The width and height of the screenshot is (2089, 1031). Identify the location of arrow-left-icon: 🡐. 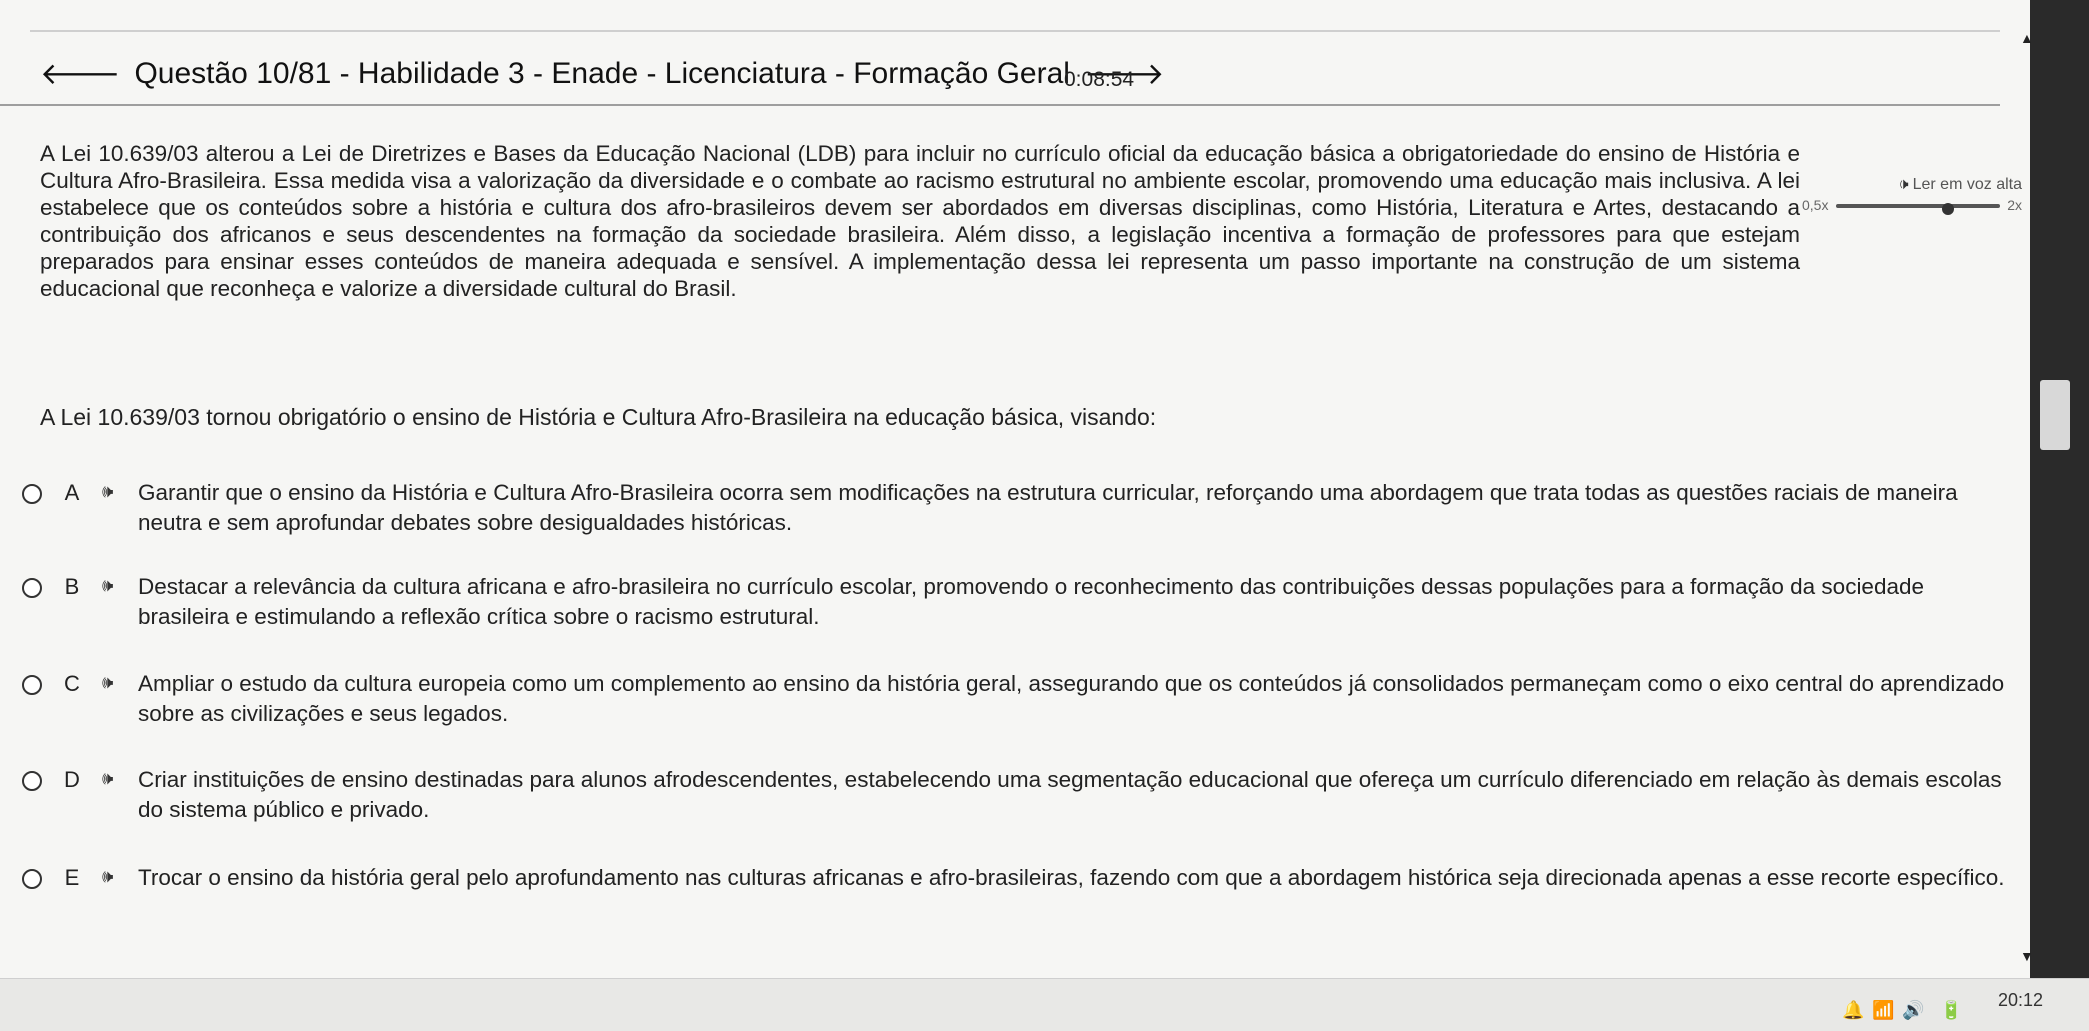
(80, 74).